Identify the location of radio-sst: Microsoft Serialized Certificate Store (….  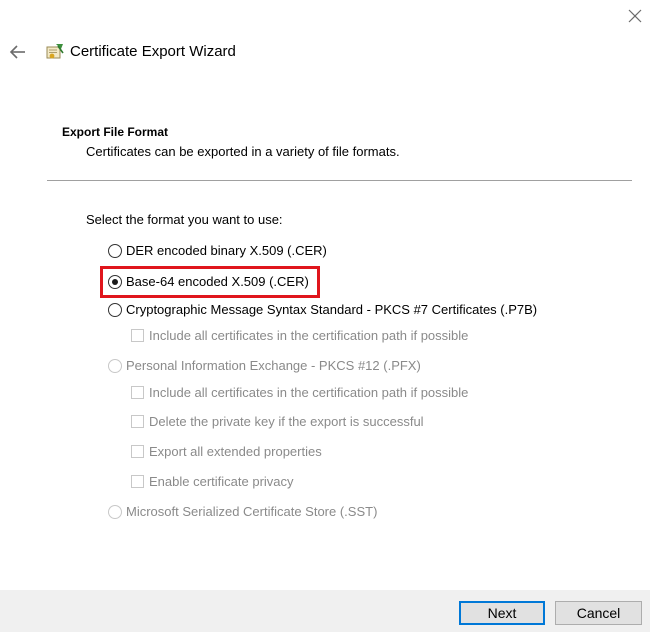
(242, 511).